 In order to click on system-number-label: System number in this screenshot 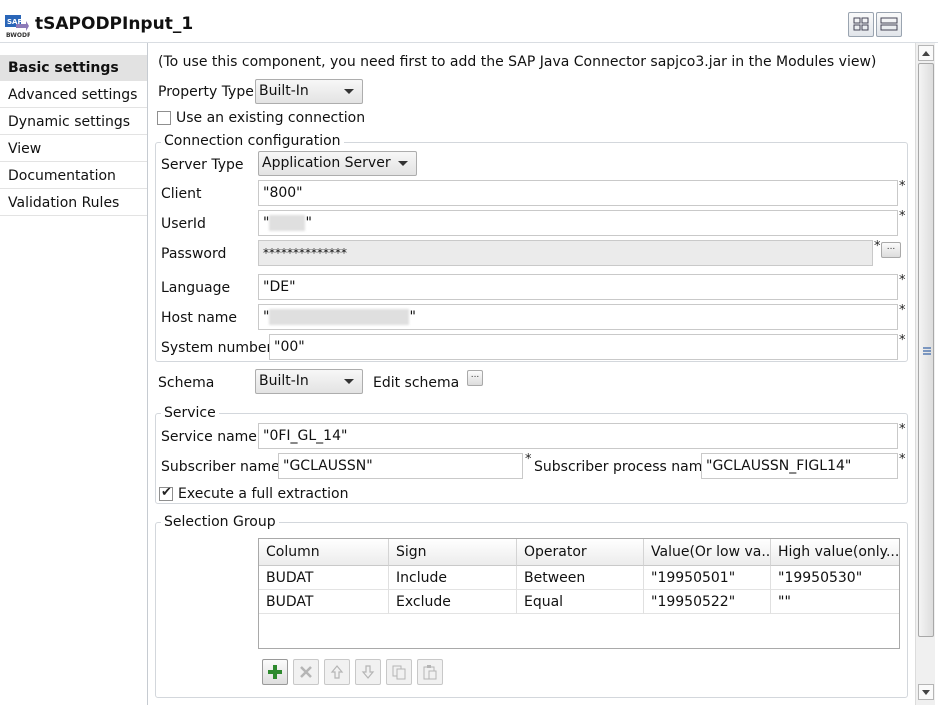, I will do `click(217, 348)`.